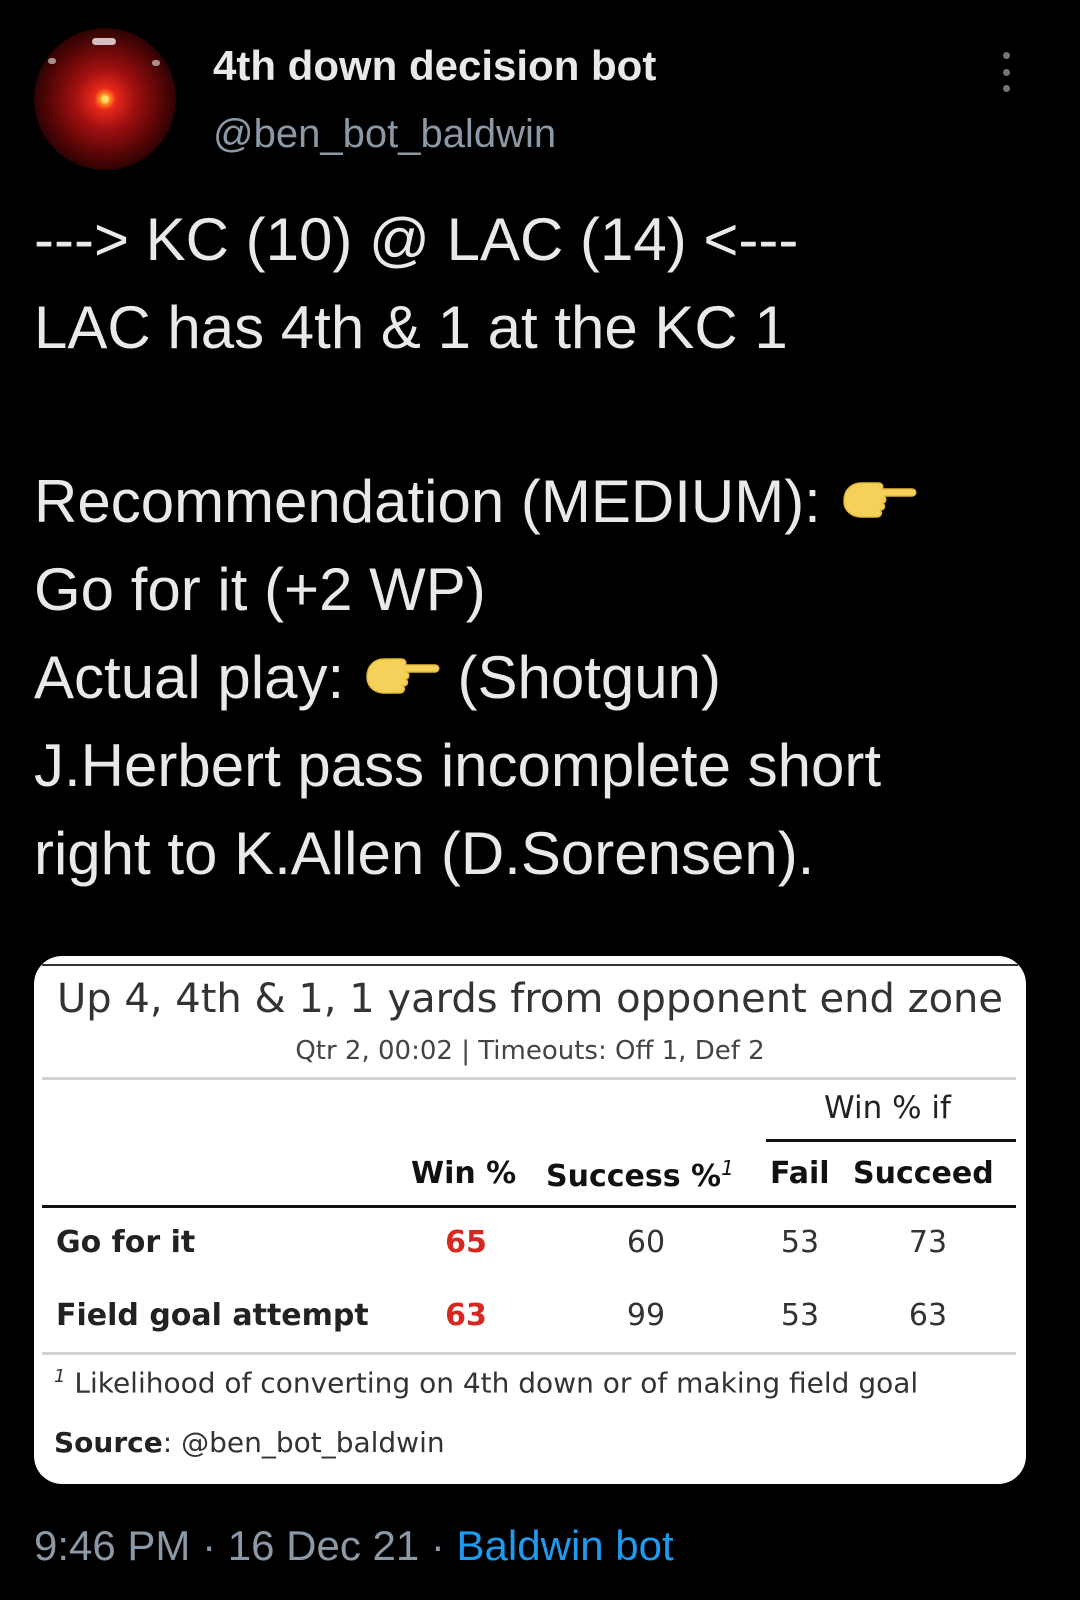  I want to click on tweet-line: Actual play: (Shotgun), so click(544, 678).